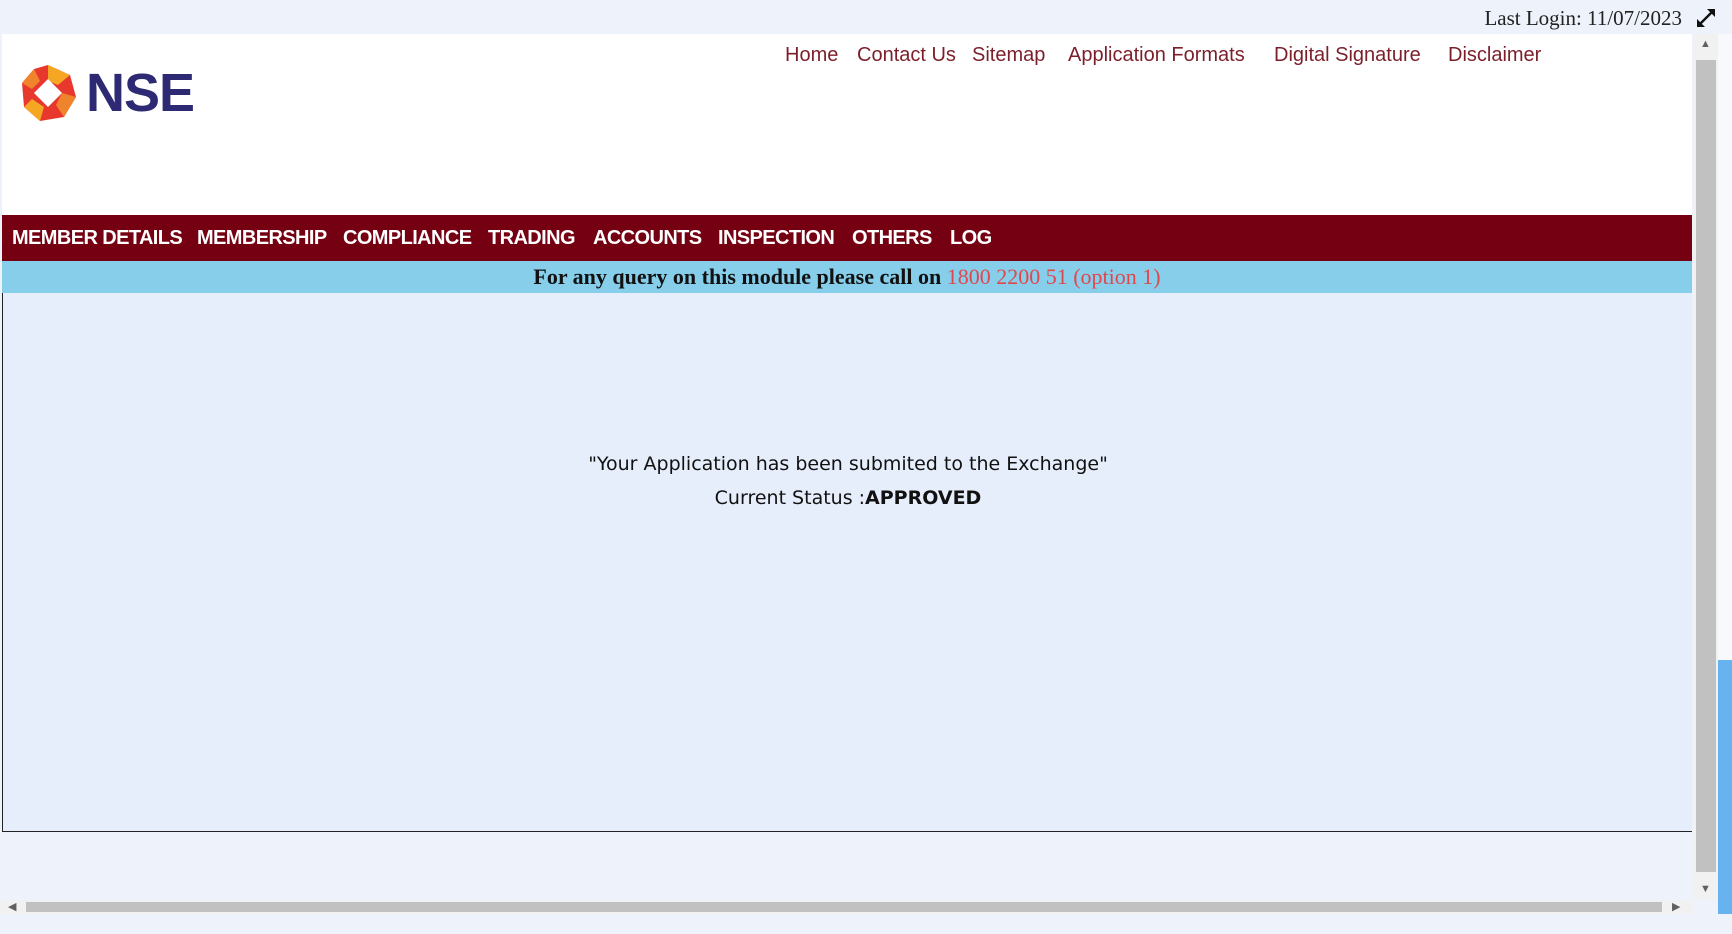  Describe the element at coordinates (1705, 44) in the screenshot. I see `scroll-up-arrow-icon: ▲` at that location.